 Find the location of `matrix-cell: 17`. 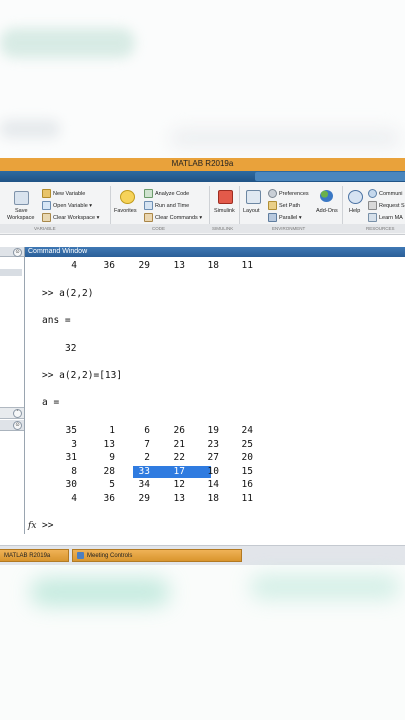

matrix-cell: 17 is located at coordinates (179, 471).